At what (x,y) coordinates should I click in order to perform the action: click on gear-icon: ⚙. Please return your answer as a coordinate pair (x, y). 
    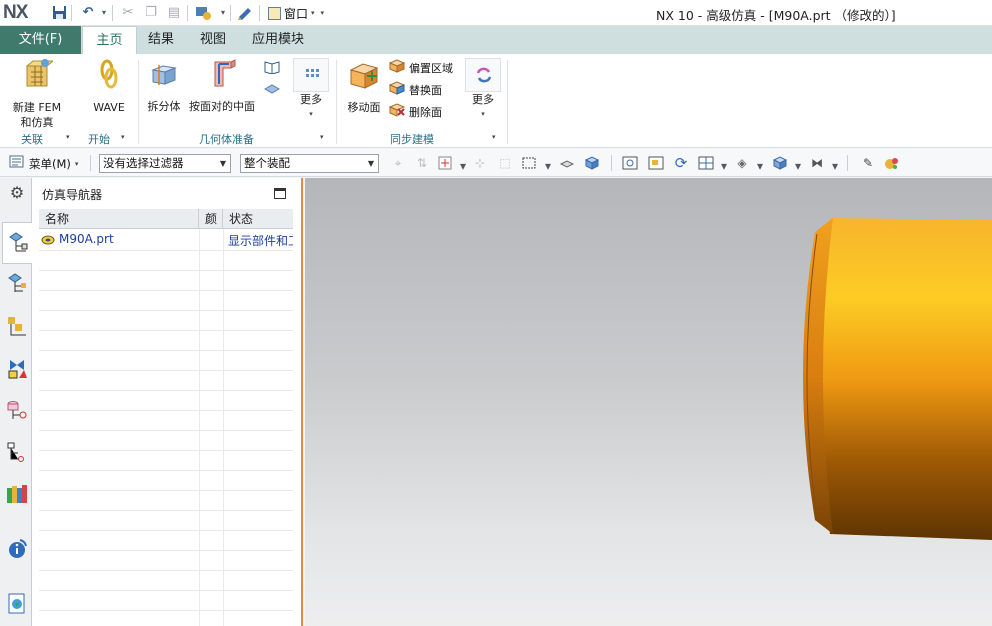
    Looking at the image, I should click on (17, 193).